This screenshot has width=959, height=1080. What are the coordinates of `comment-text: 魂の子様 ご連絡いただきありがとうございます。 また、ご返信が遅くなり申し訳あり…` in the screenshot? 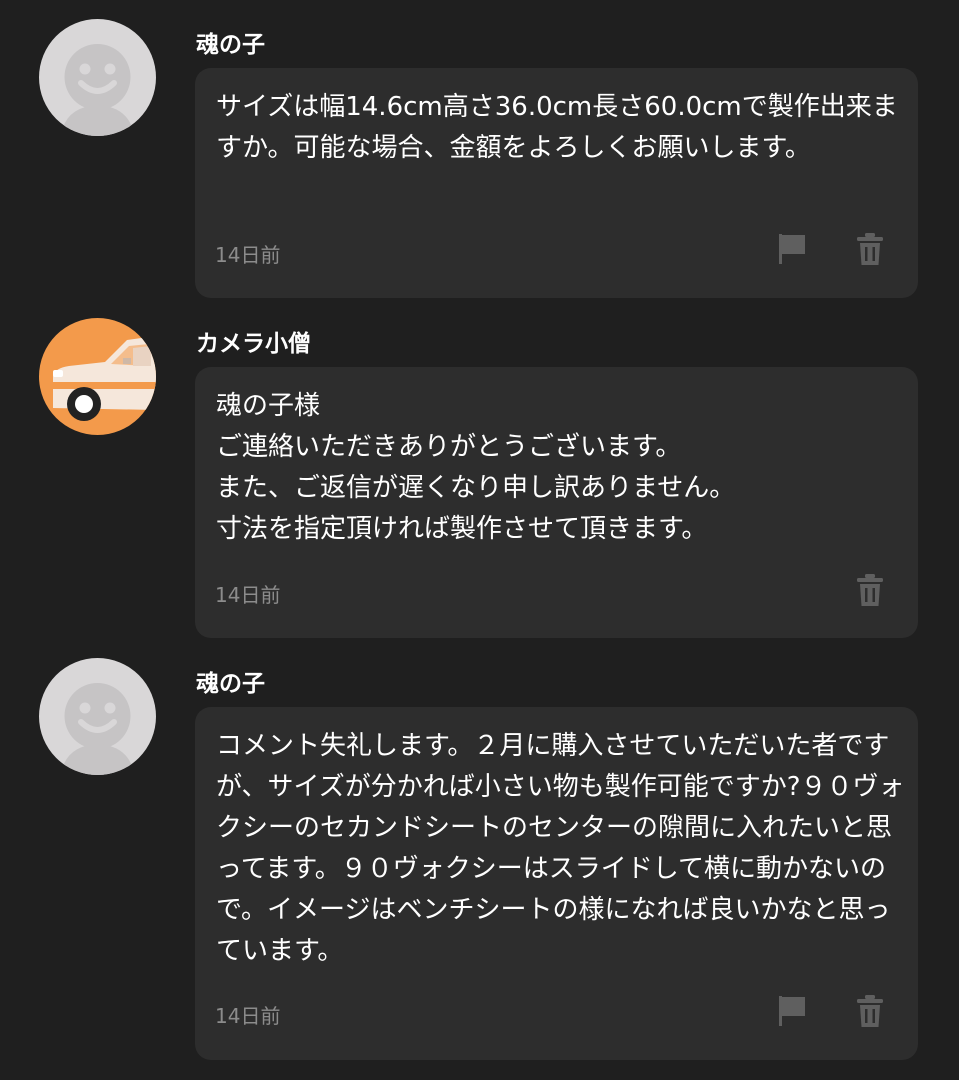 It's located at (476, 467).